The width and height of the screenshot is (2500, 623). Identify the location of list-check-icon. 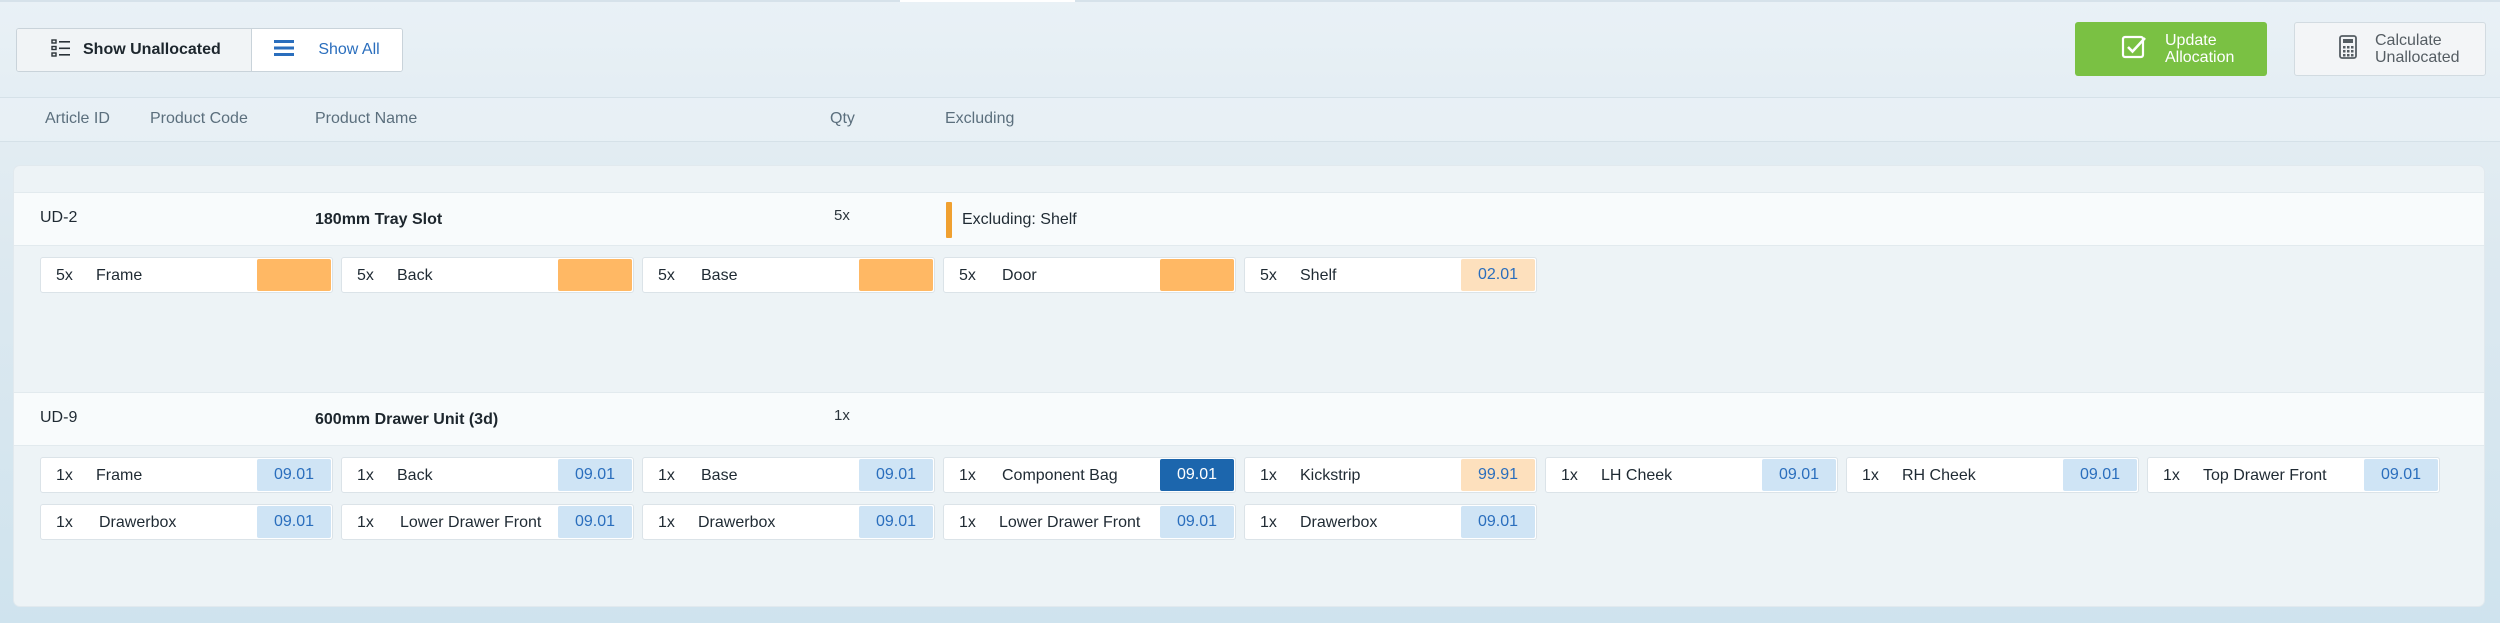
(61, 50).